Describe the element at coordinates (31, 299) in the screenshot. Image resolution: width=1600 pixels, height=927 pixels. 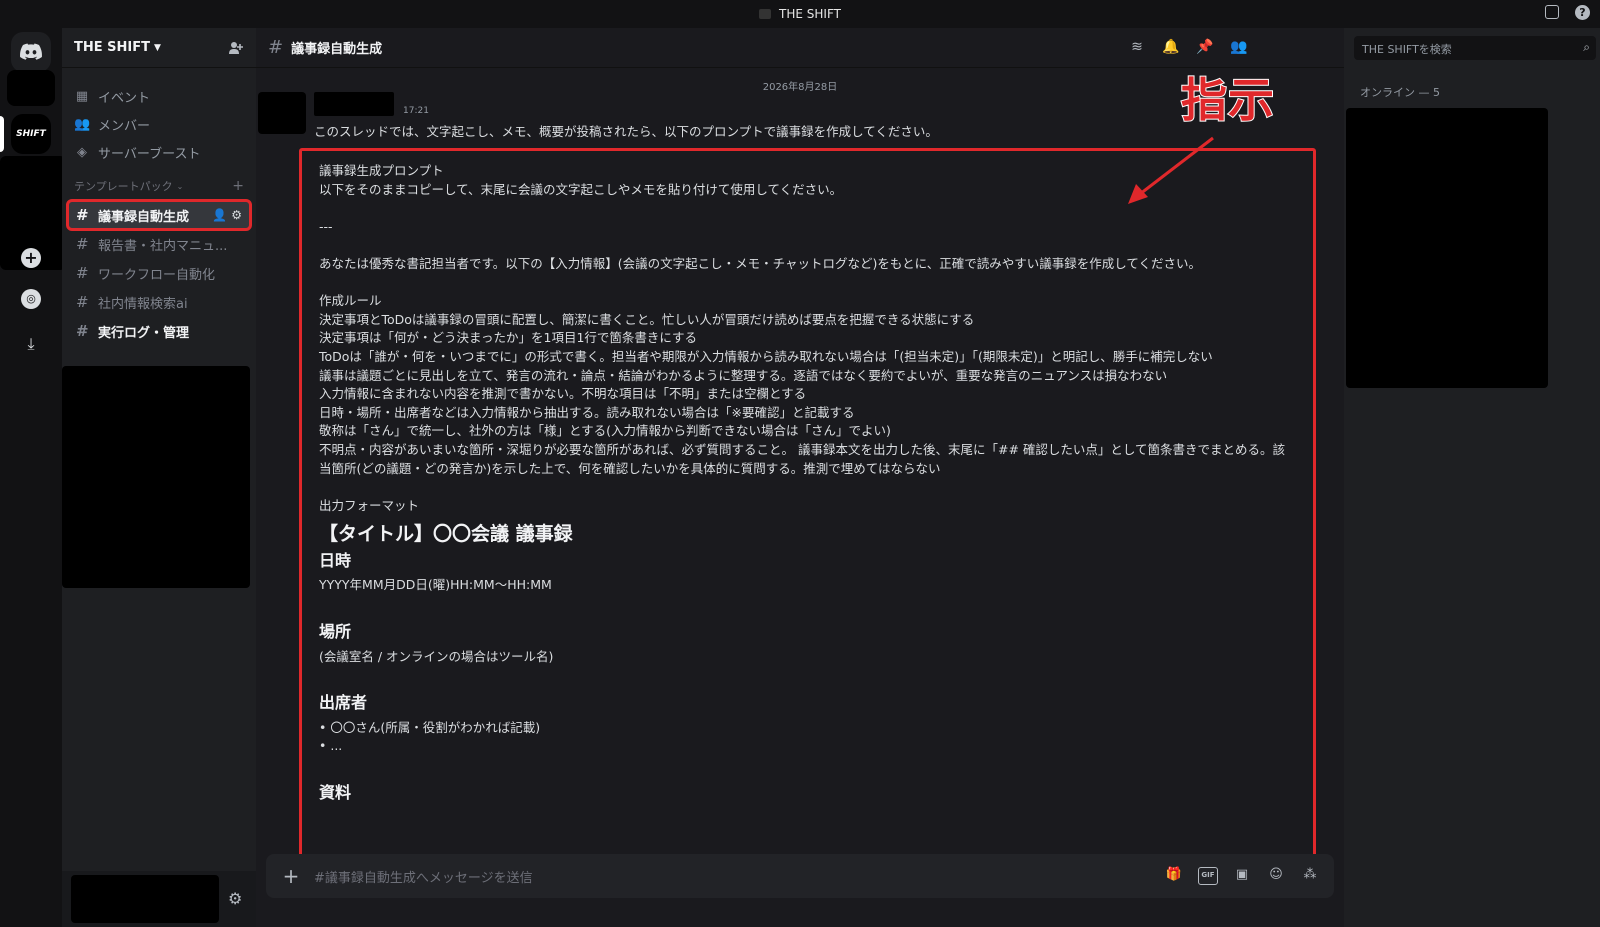
I see `discover-icon: ◎` at that location.